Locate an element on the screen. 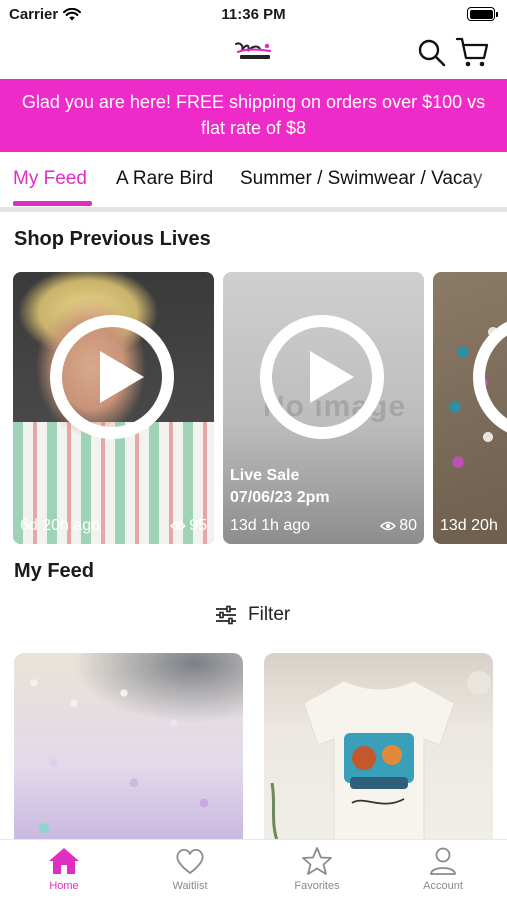 The image size is (507, 900). tabs-divider is located at coordinates (253, 209).